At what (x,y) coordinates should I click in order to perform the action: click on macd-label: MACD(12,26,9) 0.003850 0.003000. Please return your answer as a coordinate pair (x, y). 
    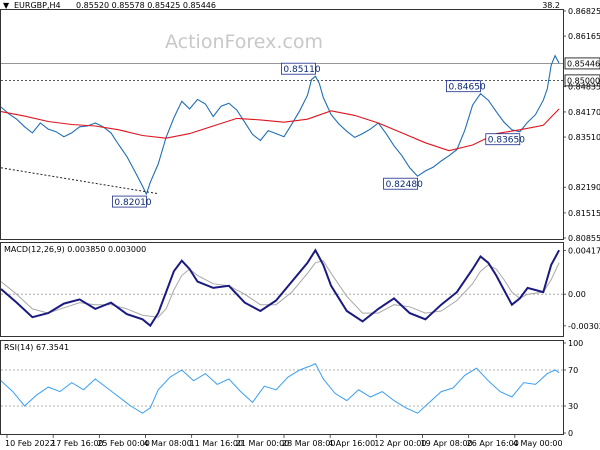
    Looking at the image, I should click on (75, 249).